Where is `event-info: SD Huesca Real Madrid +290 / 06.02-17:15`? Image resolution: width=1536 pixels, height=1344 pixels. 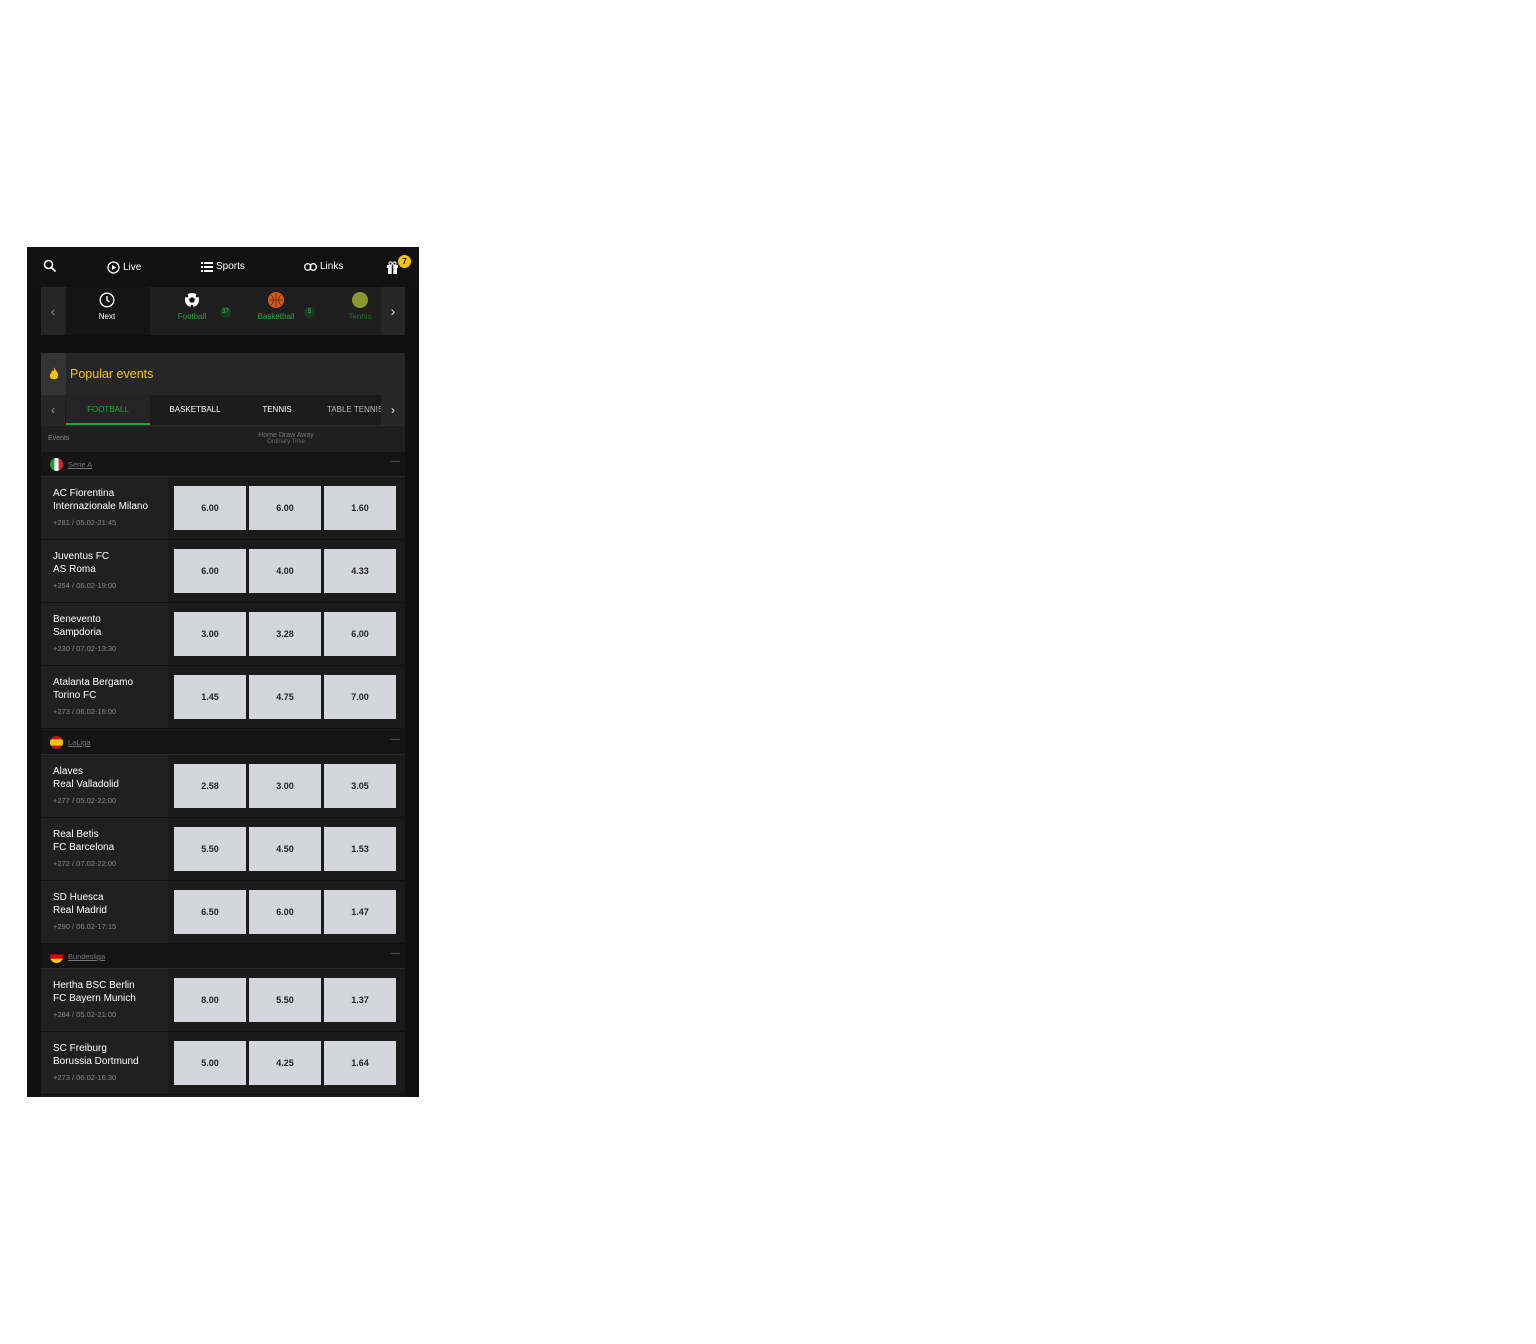
event-info: SD Huesca Real Madrid +290 / 06.02-17:15 is located at coordinates (104, 912).